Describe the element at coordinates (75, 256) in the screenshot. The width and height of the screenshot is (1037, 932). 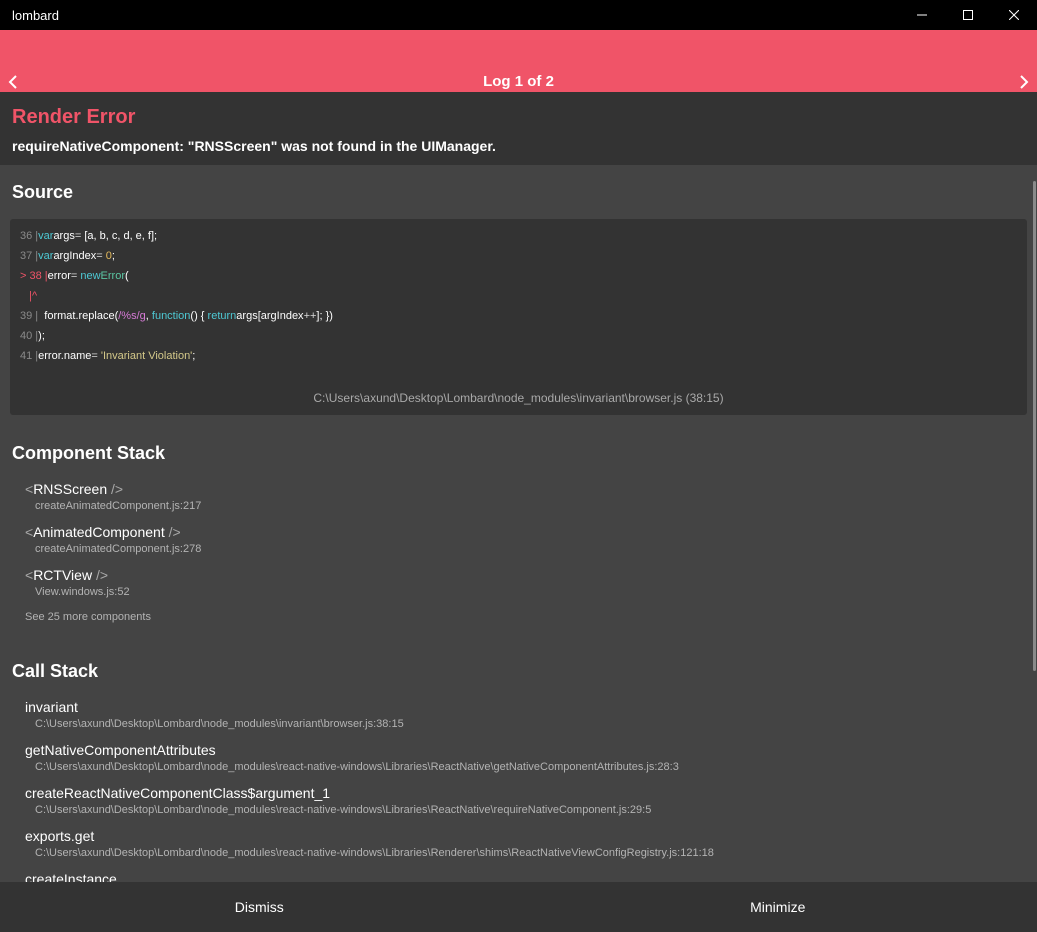
I see `code-token: argIndex` at that location.